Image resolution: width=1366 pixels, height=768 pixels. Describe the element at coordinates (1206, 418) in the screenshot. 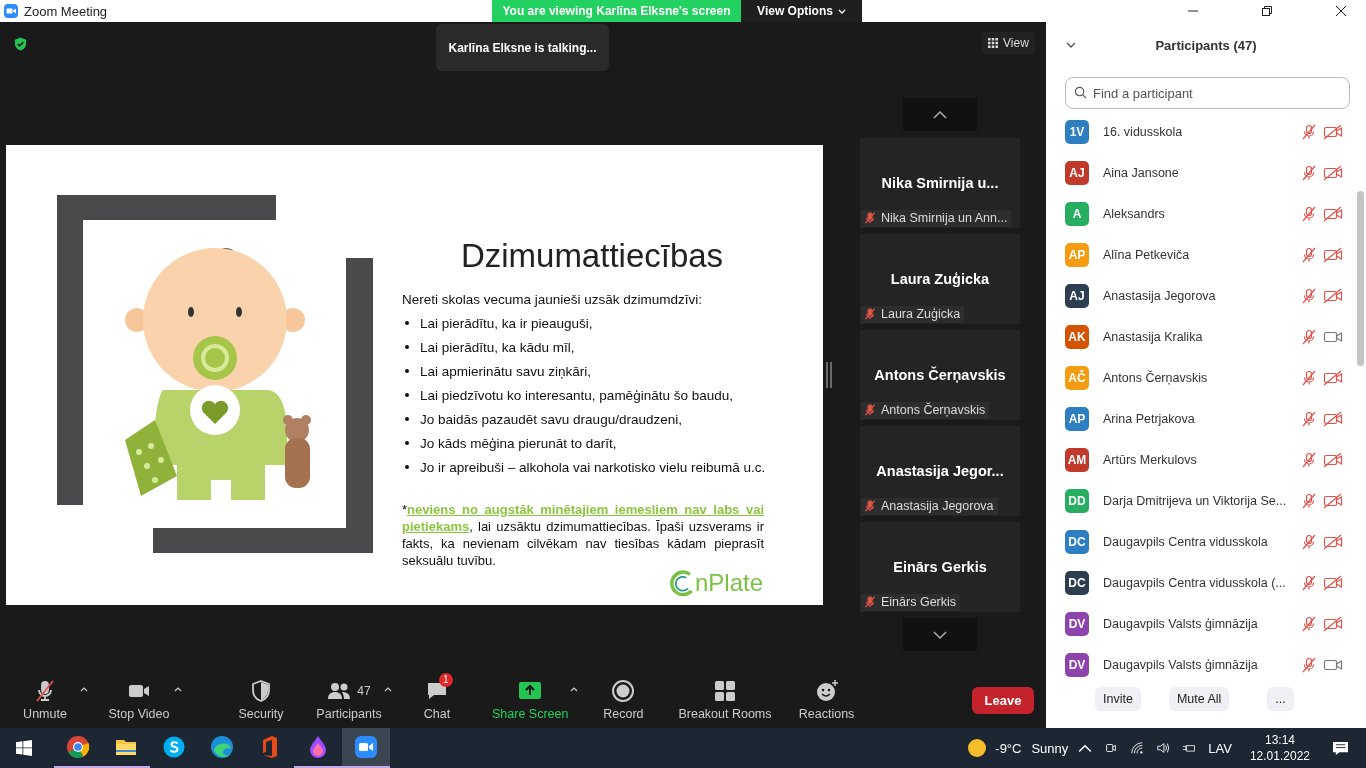

I see `participant-row: AP Arina Petrjakova` at that location.